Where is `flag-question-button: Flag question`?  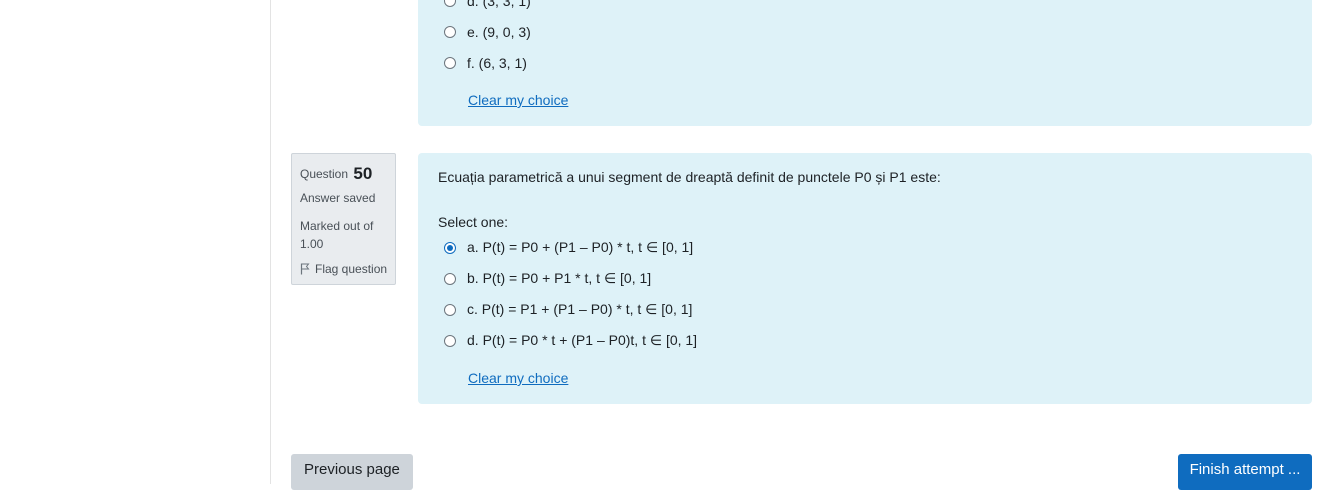 flag-question-button: Flag question is located at coordinates (343, 269).